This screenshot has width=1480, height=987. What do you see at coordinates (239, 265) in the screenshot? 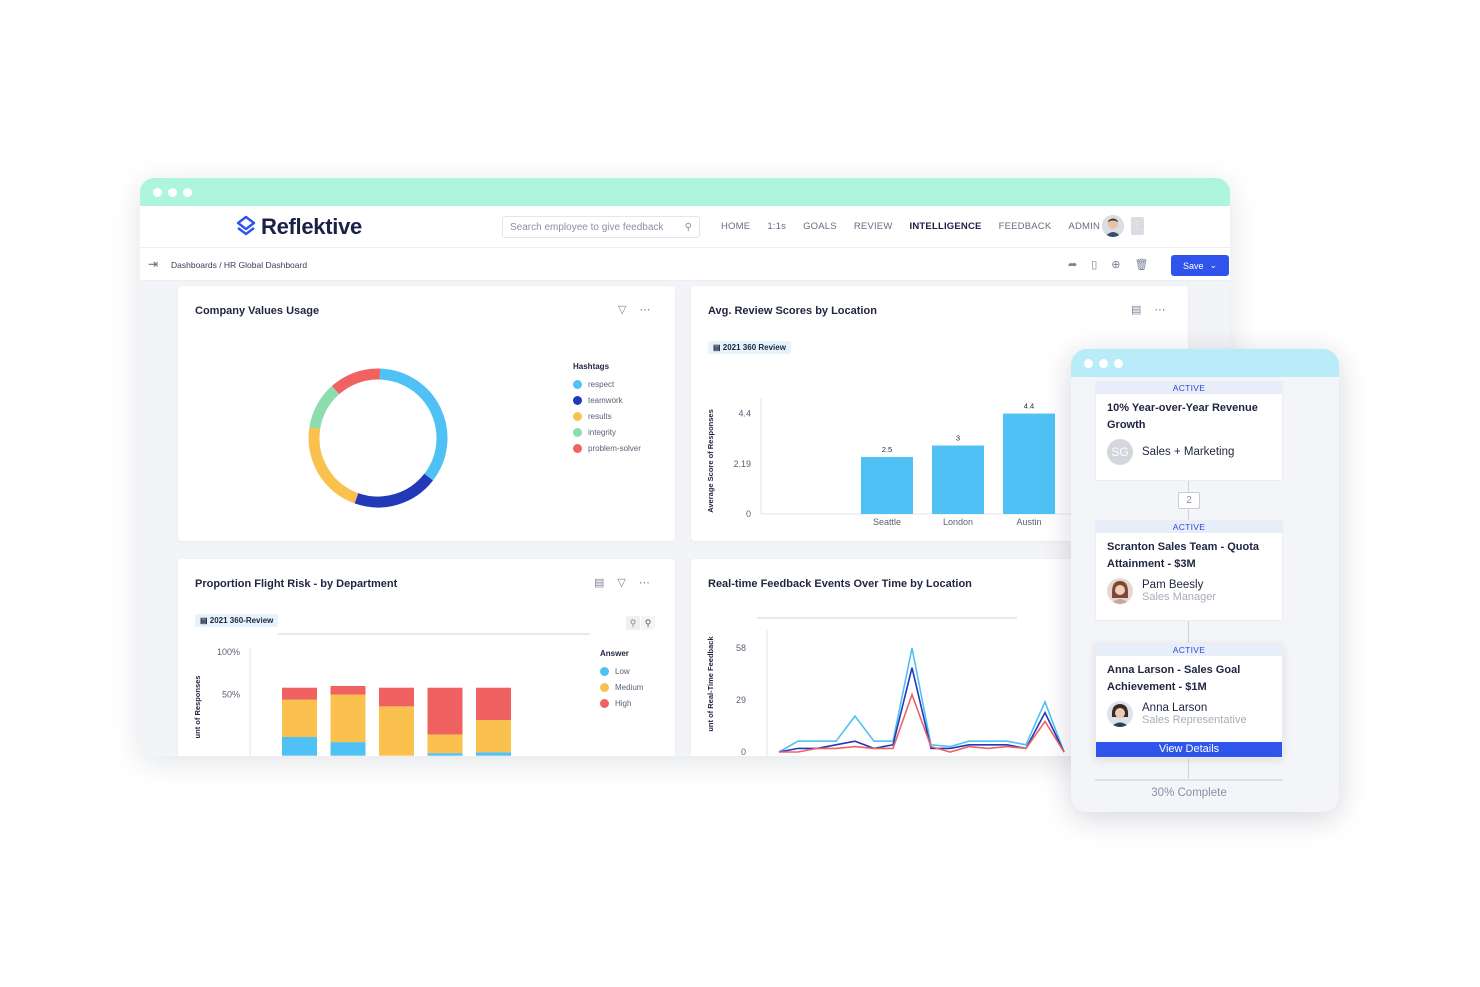
I see `breadcrumb: Dashboards / HR Global Dashboard` at bounding box center [239, 265].